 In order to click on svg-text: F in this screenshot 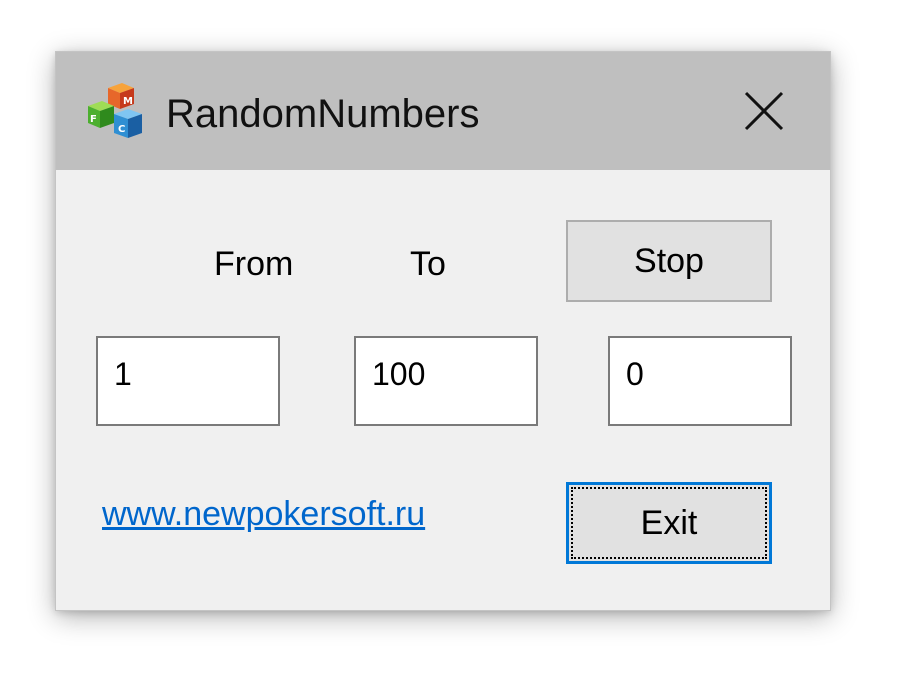, I will do `click(93, 119)`.